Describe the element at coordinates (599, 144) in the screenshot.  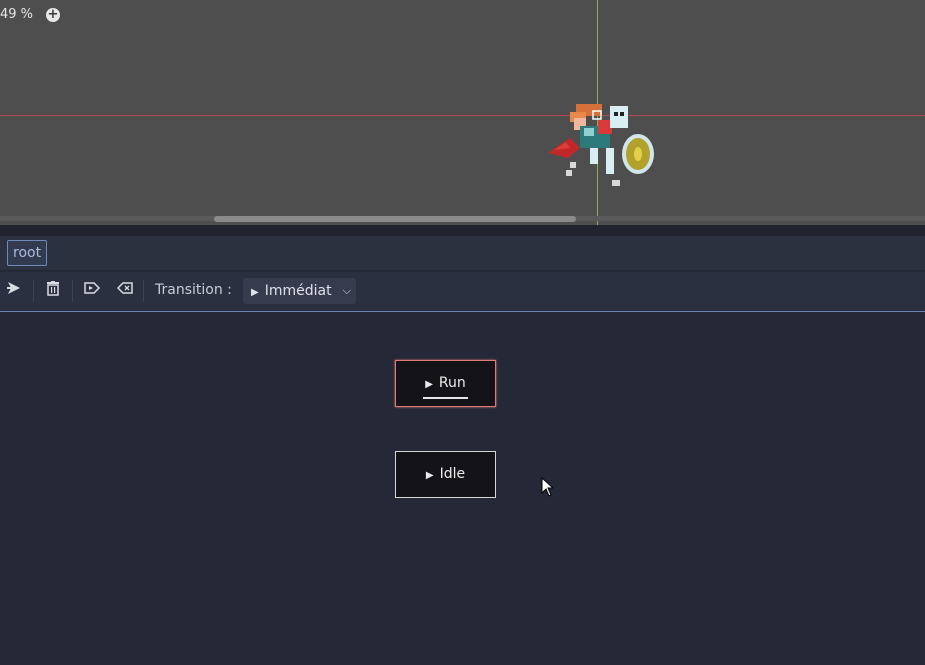
I see `character-sprite` at that location.